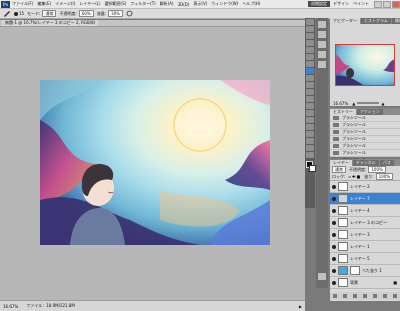  Describe the element at coordinates (310, 57) in the screenshot. I see `eyedropper-tool-icon` at that location.